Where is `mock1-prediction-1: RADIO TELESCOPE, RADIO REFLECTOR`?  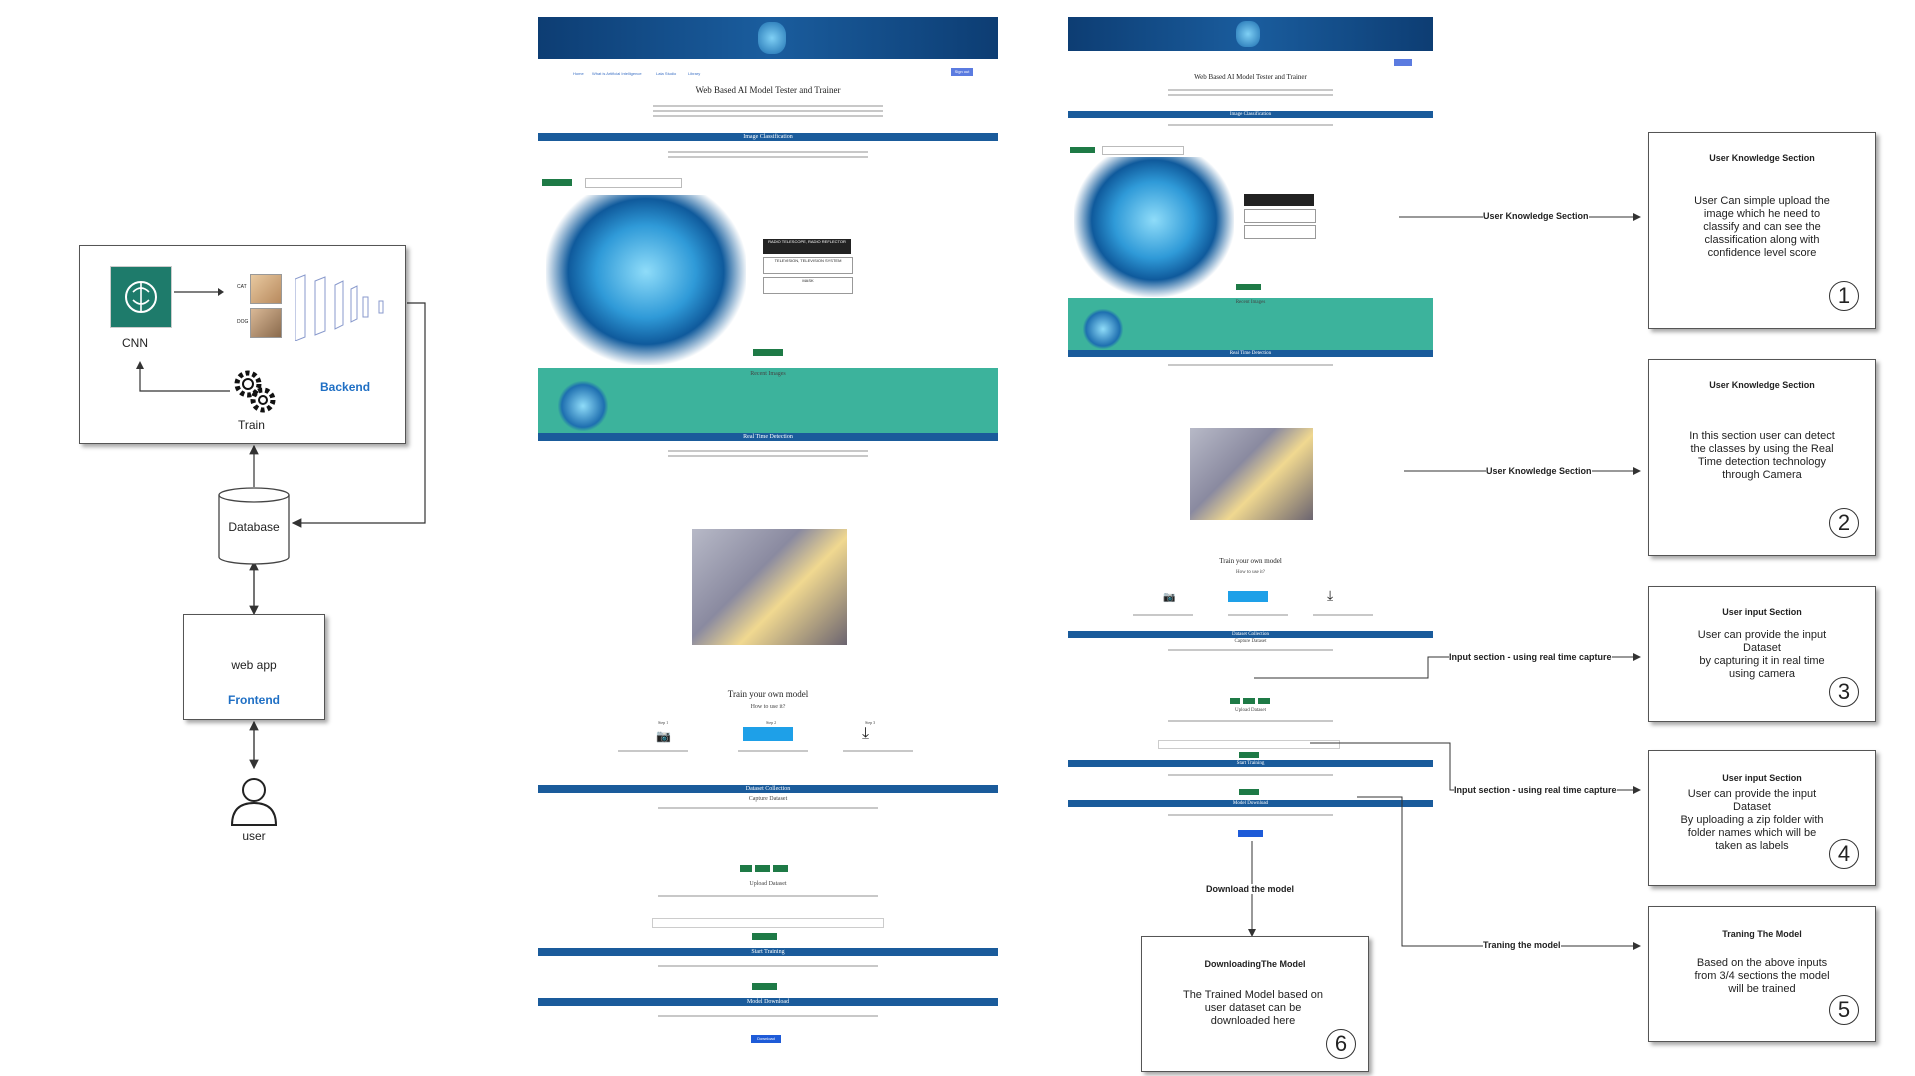 mock1-prediction-1: RADIO TELESCOPE, RADIO REFLECTOR is located at coordinates (807, 246).